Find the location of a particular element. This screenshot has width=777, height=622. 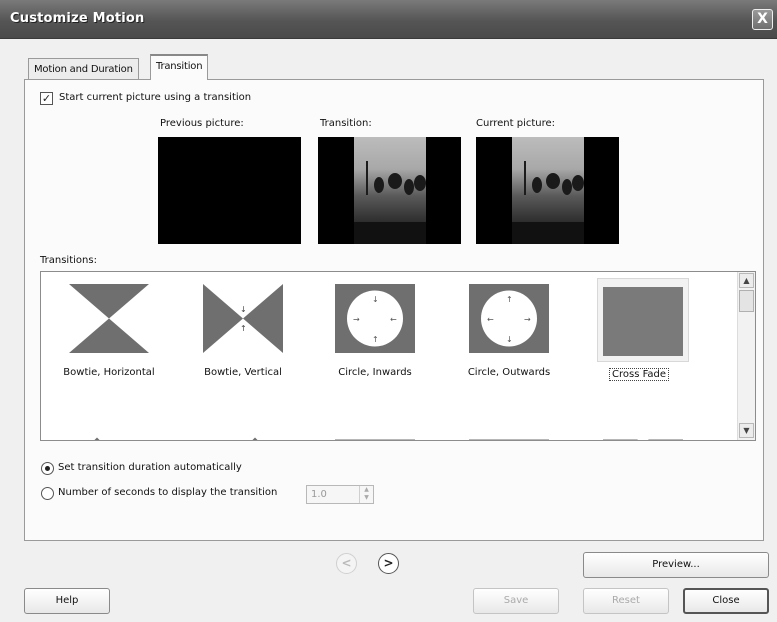

seconds-value: 1.0 is located at coordinates (319, 494).